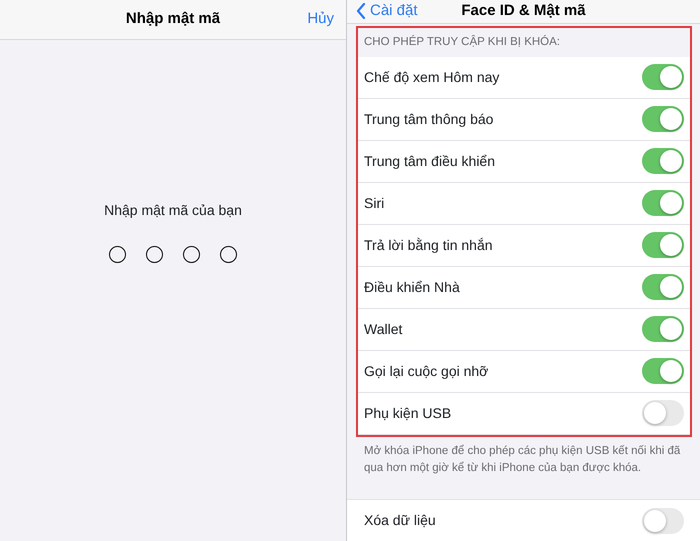  Describe the element at coordinates (173, 19) in the screenshot. I see `panel-title: Nhập mật mã` at that location.